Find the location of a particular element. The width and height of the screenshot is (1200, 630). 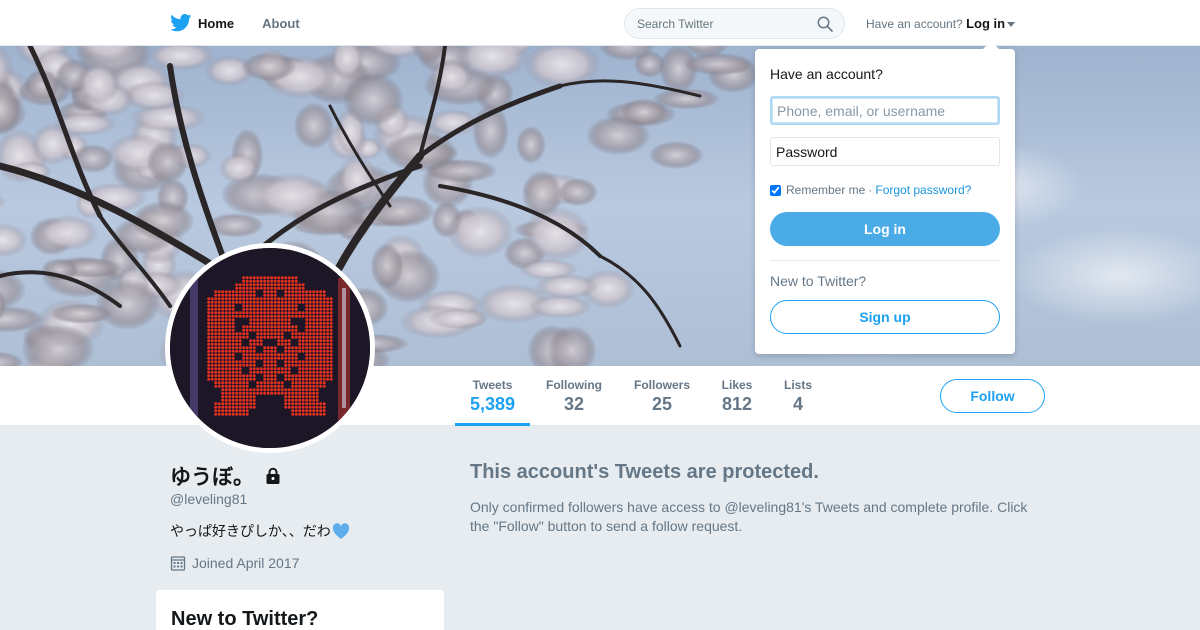

profile-joined-text: Joined April 2017 is located at coordinates (246, 563).